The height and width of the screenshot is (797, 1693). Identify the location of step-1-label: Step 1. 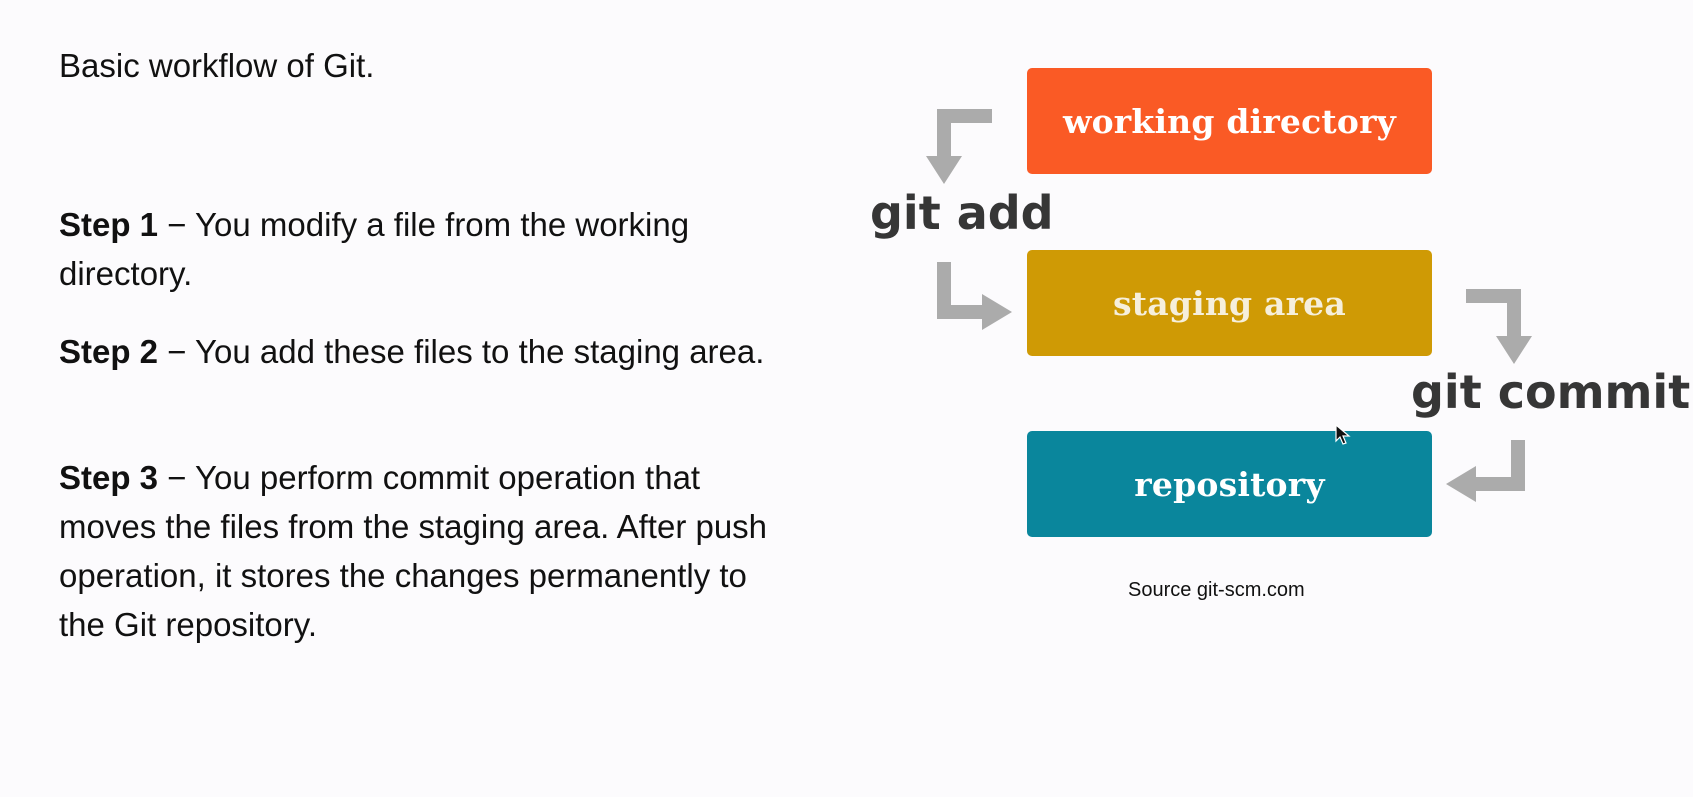
(109, 224).